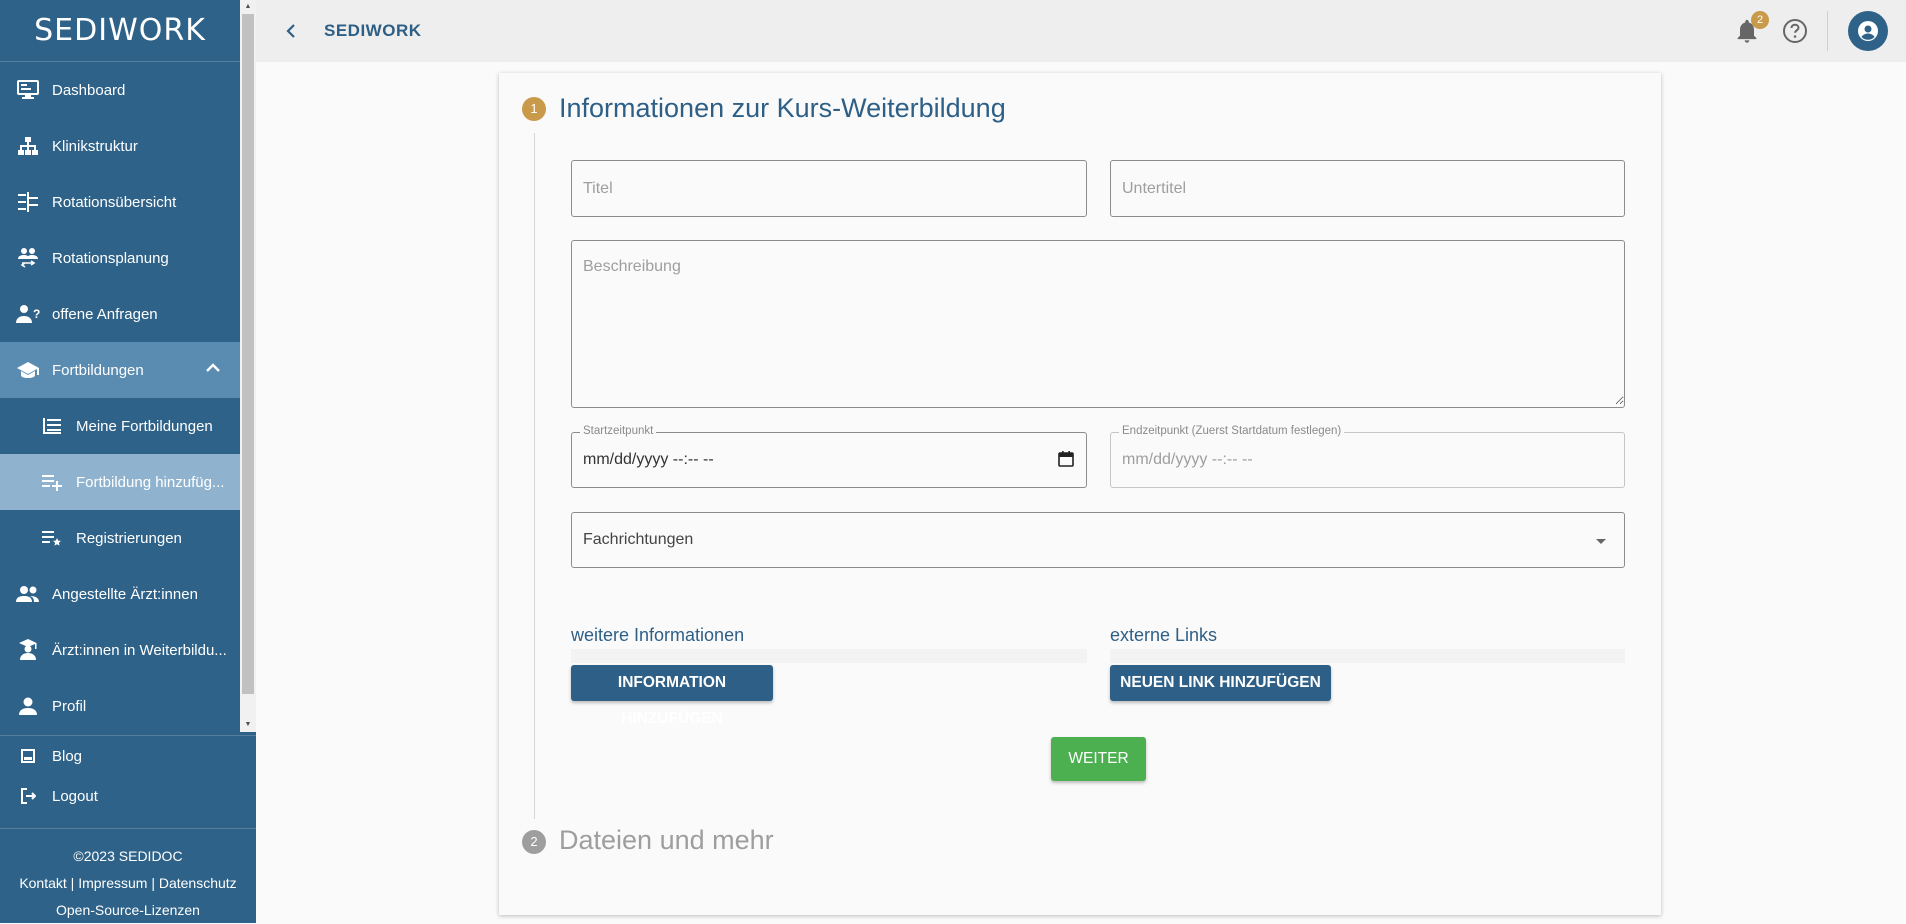  I want to click on sidebar-item-meine-fortbildungen: Meine Fortbildungen, so click(120, 426).